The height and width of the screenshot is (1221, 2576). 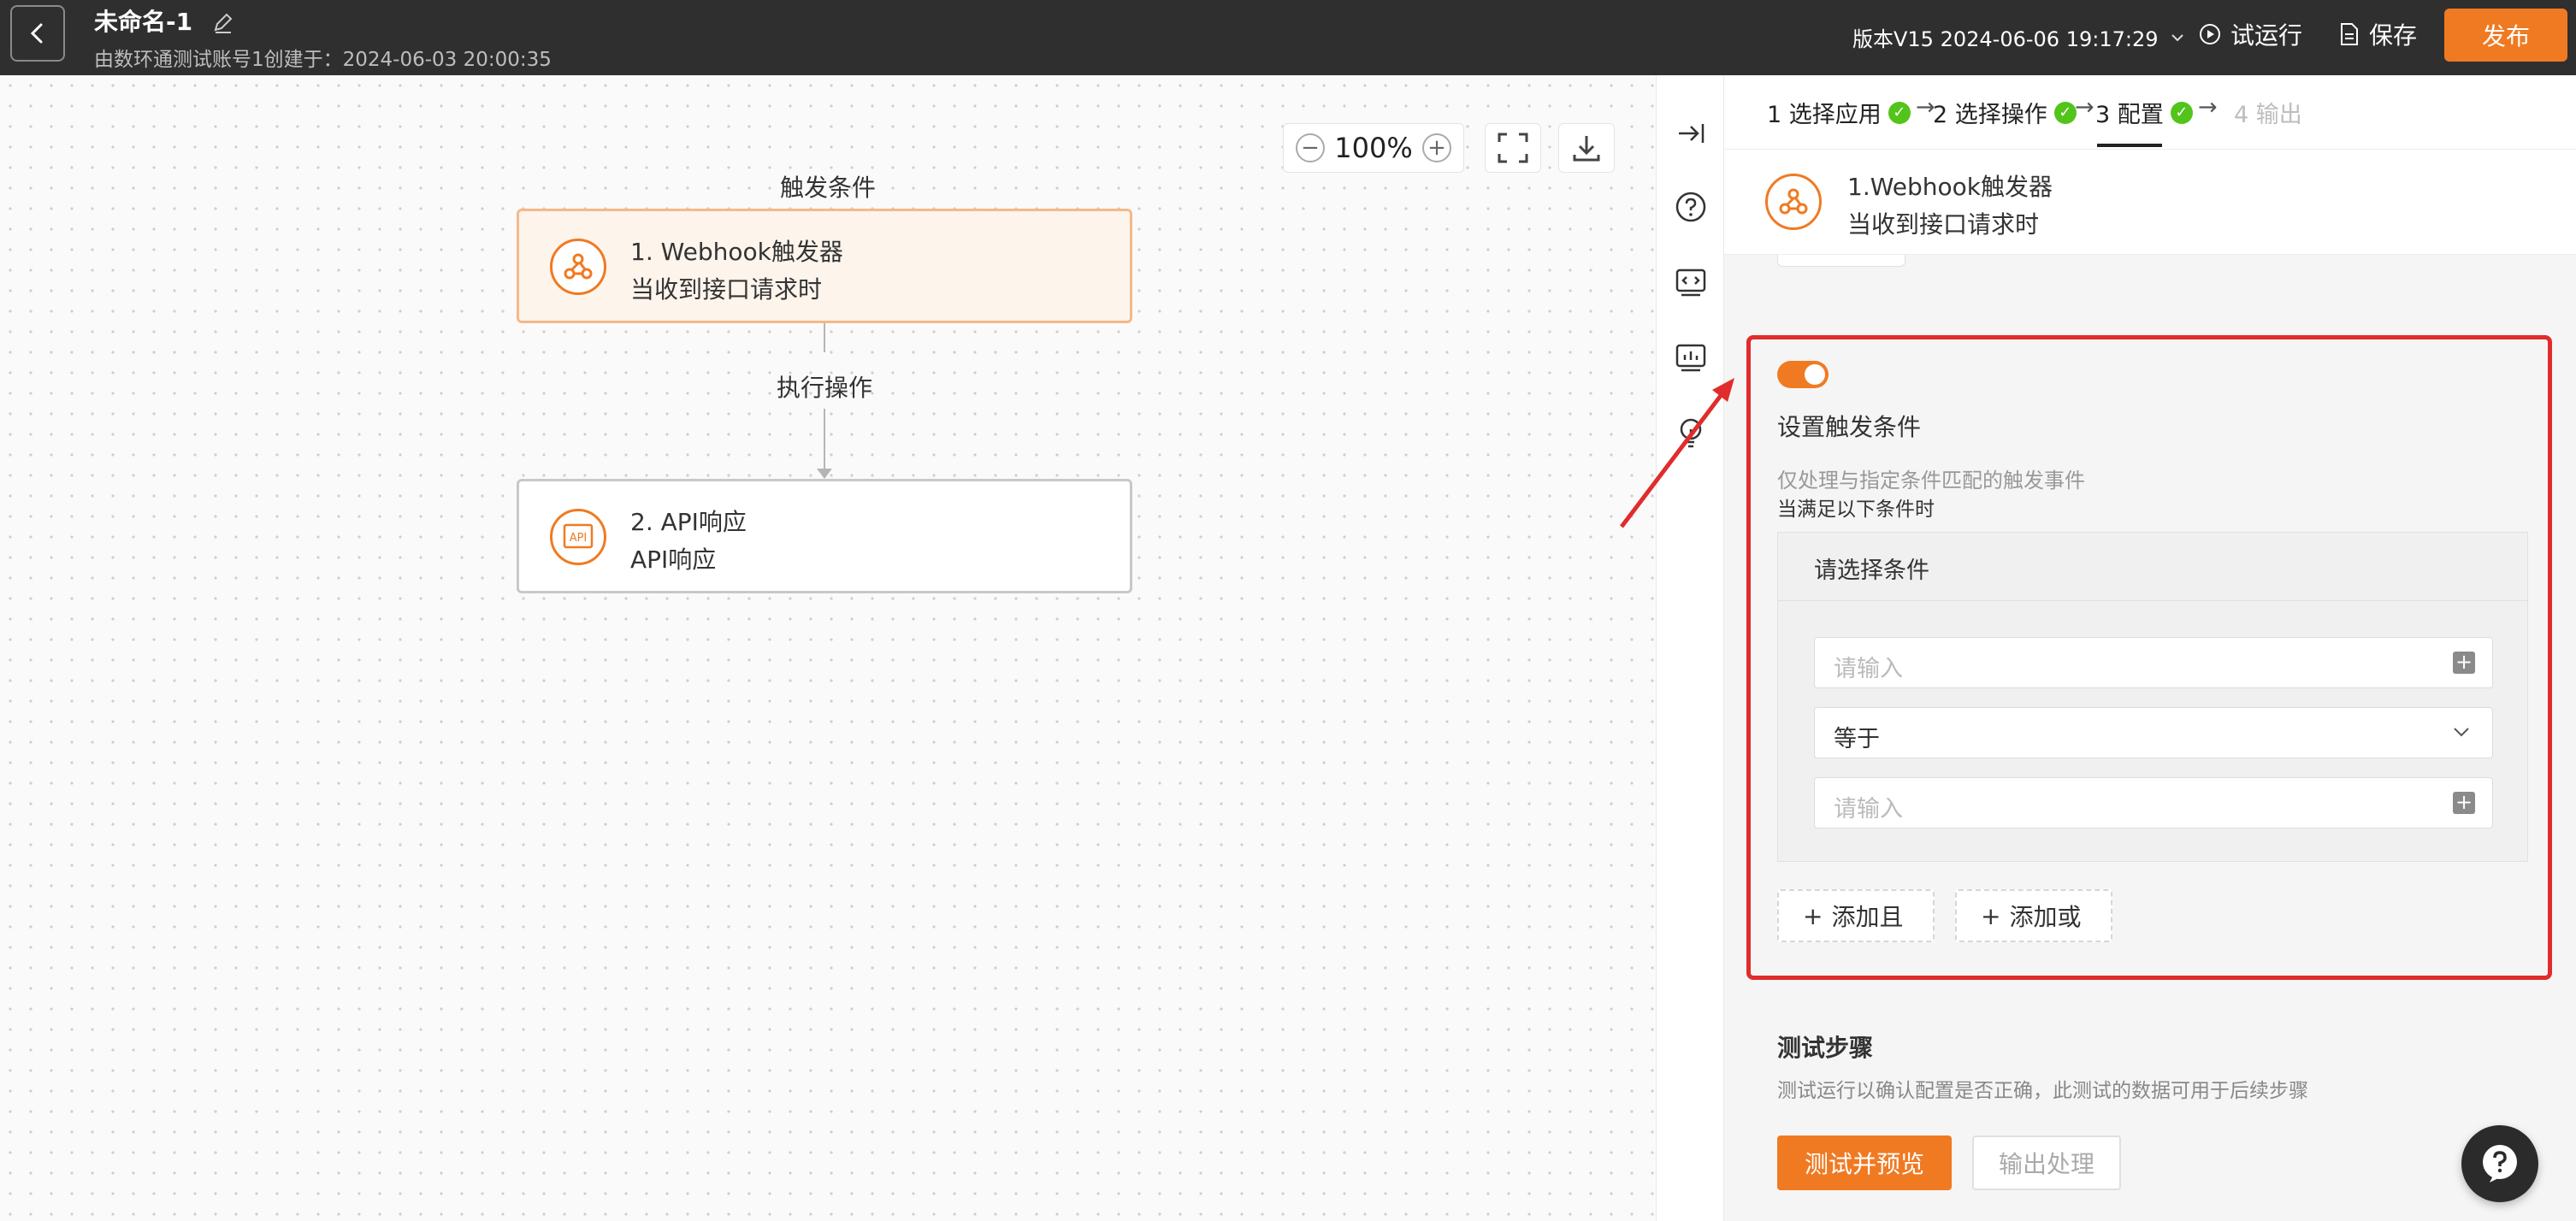 What do you see at coordinates (688, 522) in the screenshot?
I see `node-title: 2. API响应` at bounding box center [688, 522].